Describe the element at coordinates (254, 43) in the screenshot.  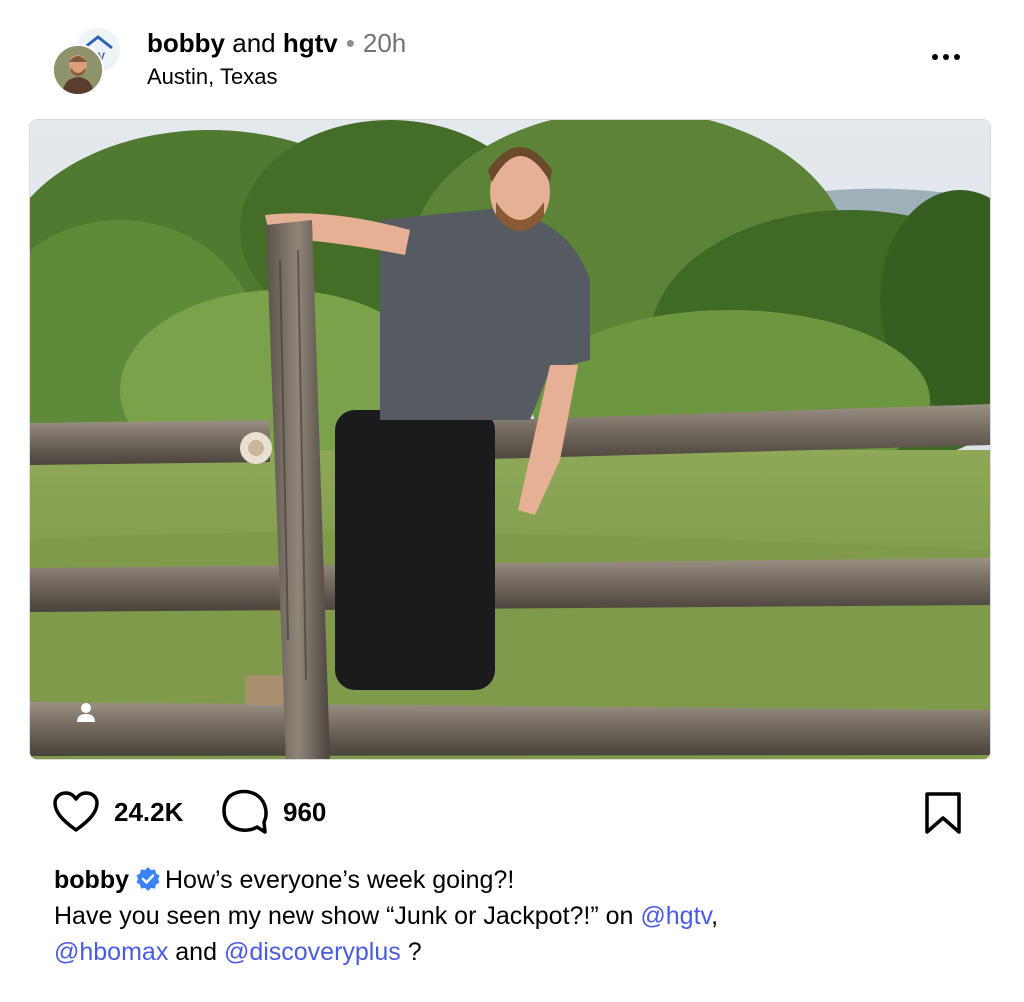
I see `and-text: and` at that location.